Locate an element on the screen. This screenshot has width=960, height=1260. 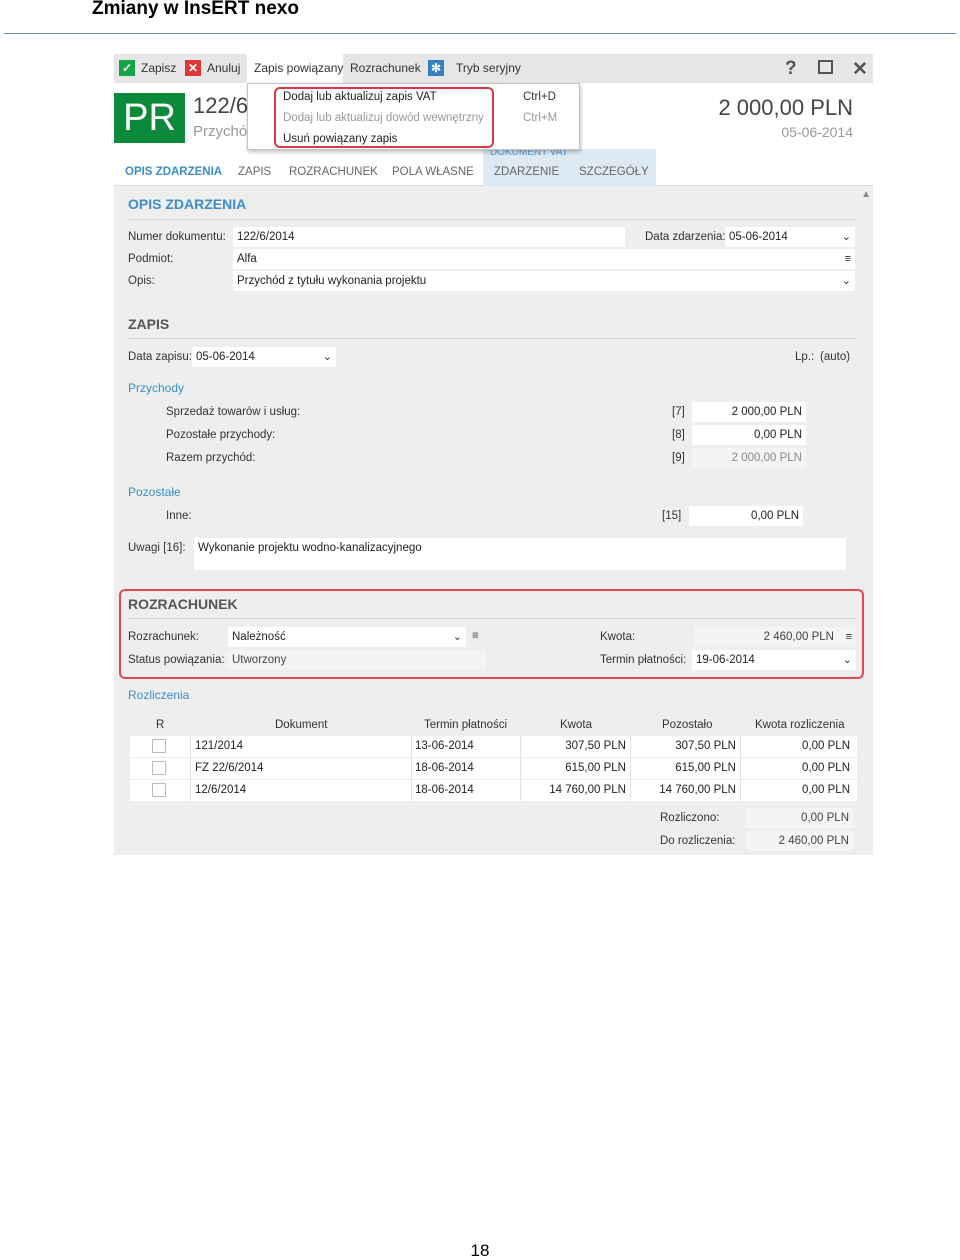
close-icon: ✕ is located at coordinates (860, 69).